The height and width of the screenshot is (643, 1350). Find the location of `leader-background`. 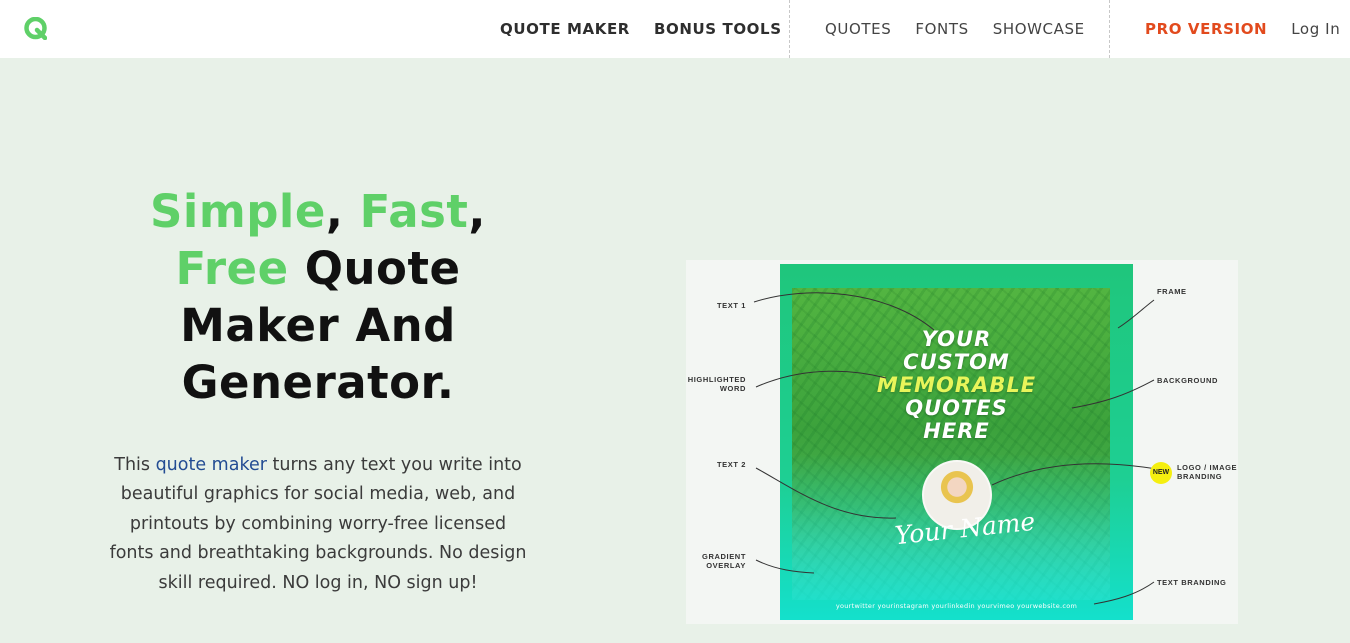

leader-background is located at coordinates (1113, 394).